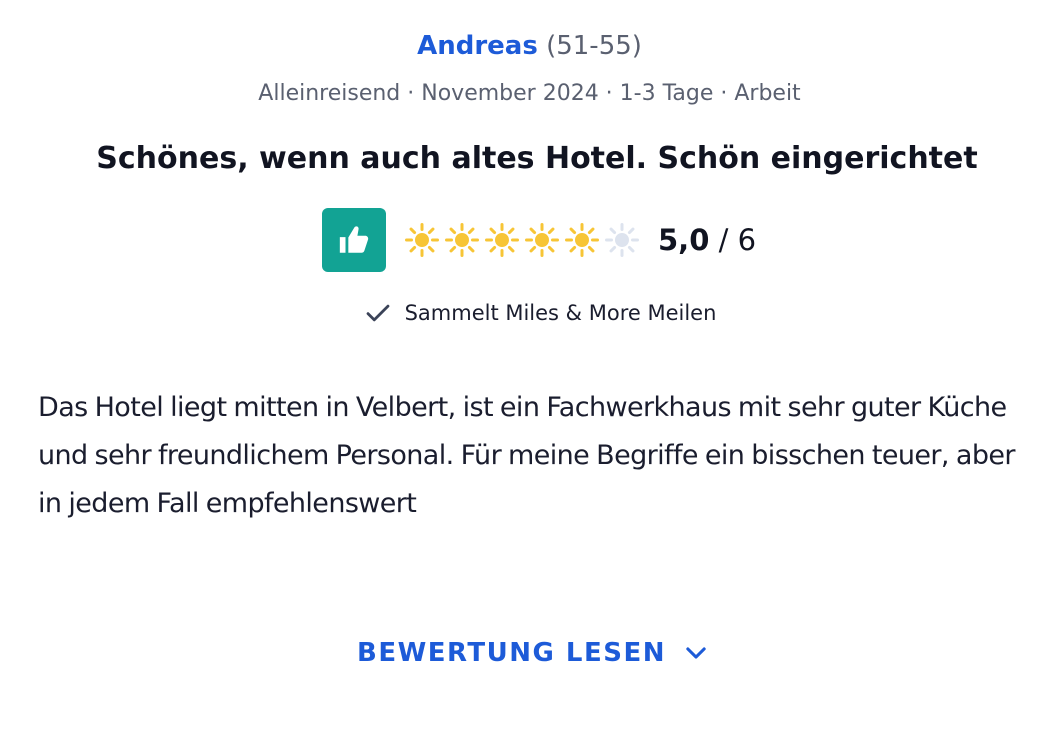  I want to click on miles-badge: Sammelt Miles & More Meilen, so click(529, 313).